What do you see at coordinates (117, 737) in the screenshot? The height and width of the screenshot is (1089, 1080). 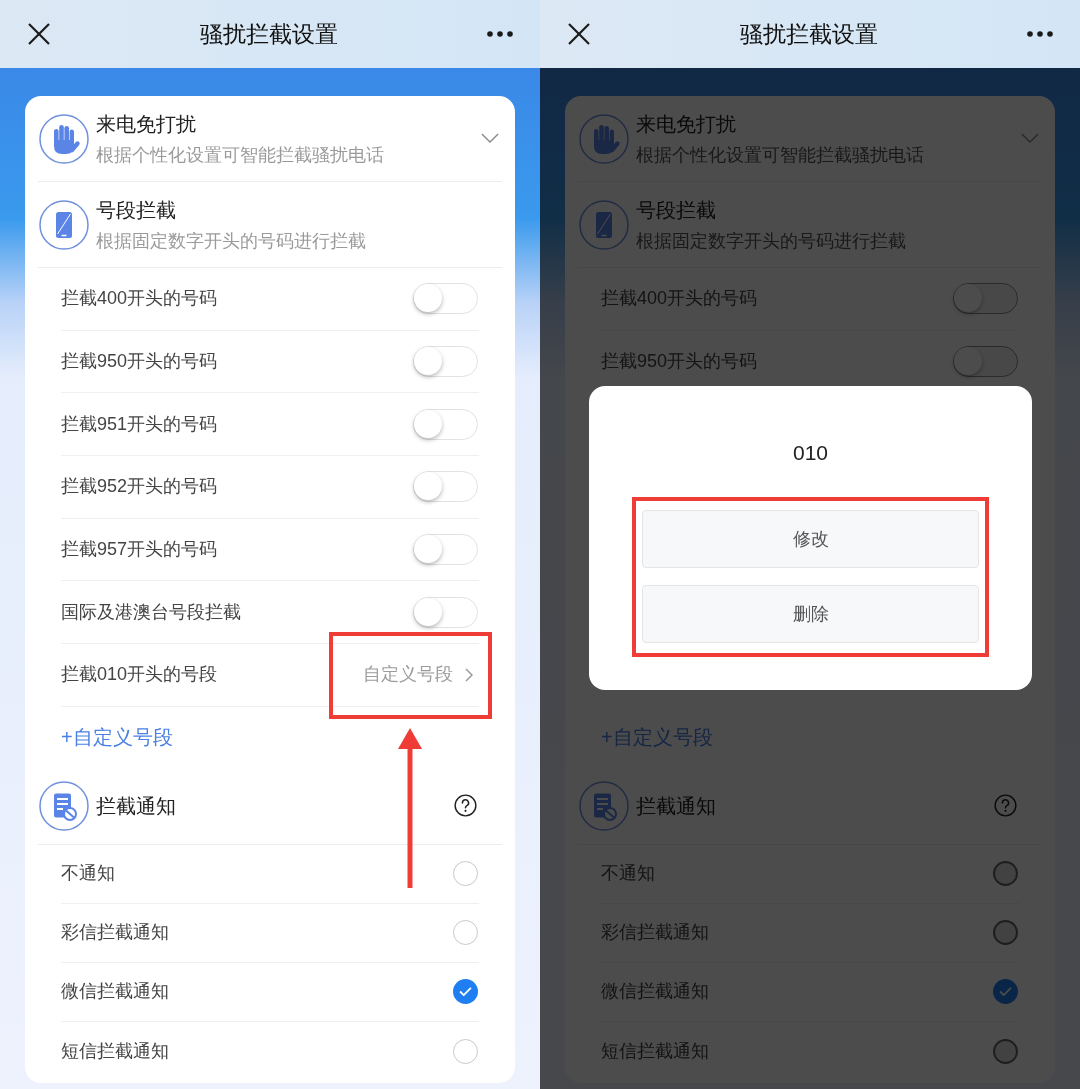 I see `add-range-link: +自定义号段` at bounding box center [117, 737].